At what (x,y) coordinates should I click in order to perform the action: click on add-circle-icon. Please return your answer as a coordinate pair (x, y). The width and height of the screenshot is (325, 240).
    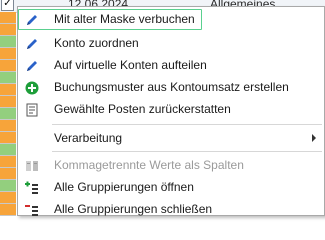
    Looking at the image, I should click on (32, 88).